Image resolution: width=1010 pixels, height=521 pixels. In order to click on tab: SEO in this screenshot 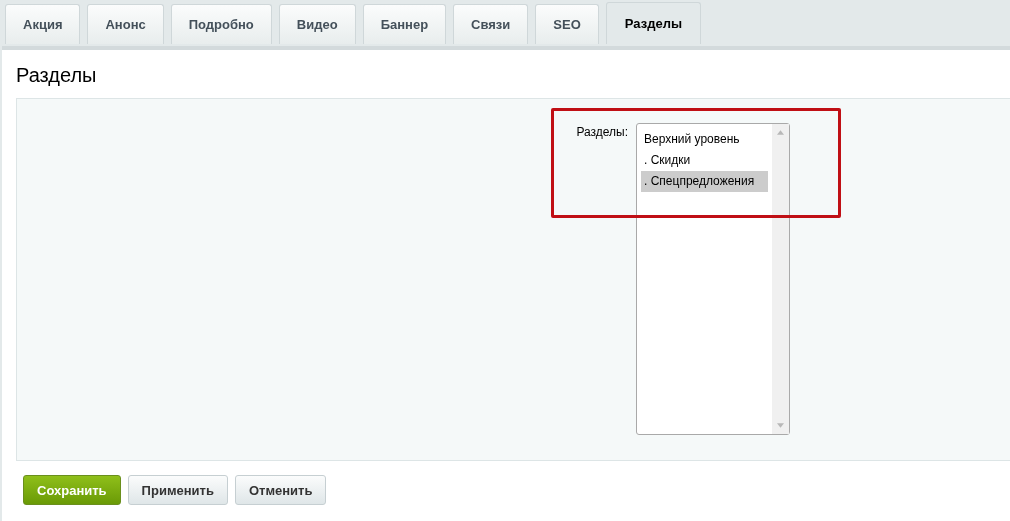, I will do `click(567, 24)`.